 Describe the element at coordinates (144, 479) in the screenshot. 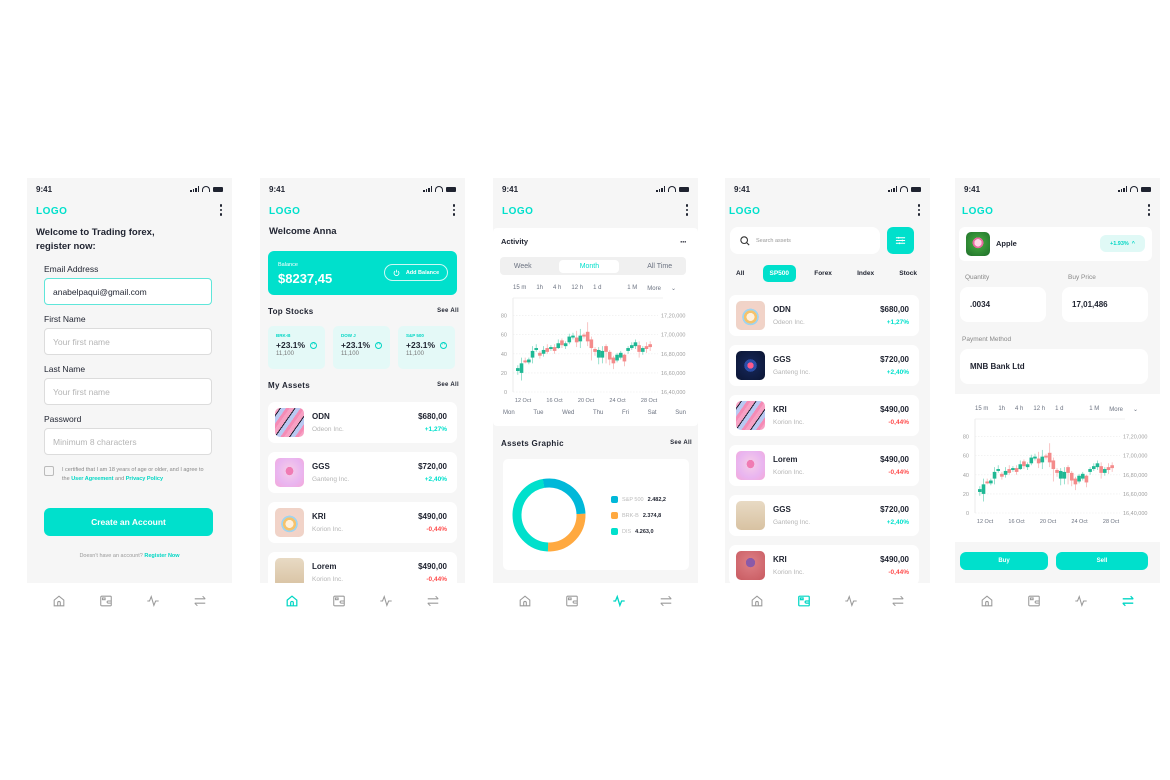

I see `privacy-policy-link: Privacy Policy` at that location.